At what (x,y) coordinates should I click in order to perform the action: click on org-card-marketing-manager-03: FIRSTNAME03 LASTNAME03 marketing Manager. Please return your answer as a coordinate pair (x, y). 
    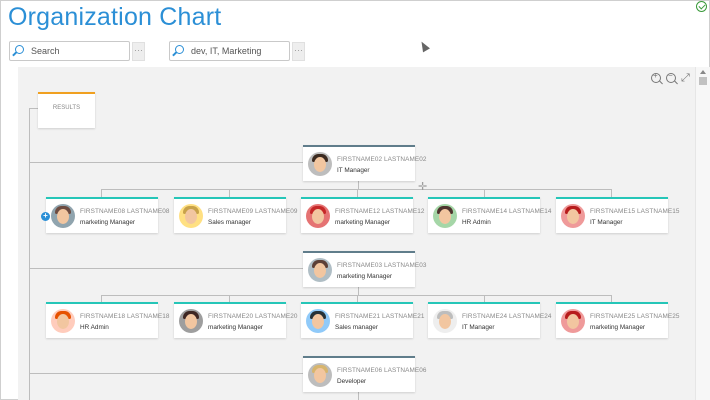
    Looking at the image, I should click on (364, 269).